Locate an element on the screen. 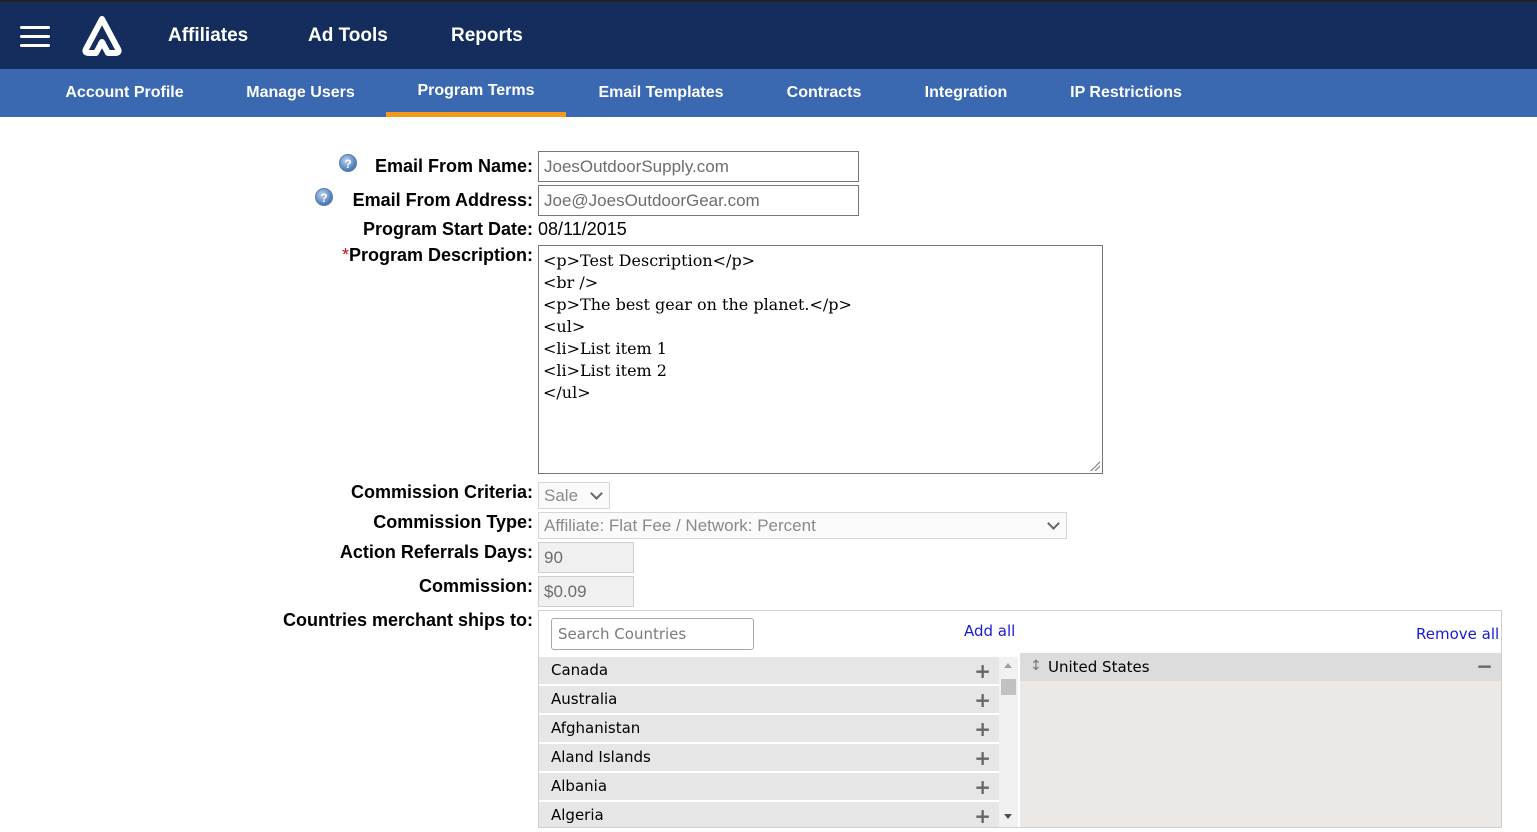 The width and height of the screenshot is (1537, 832). country-name: Australia is located at coordinates (584, 699).